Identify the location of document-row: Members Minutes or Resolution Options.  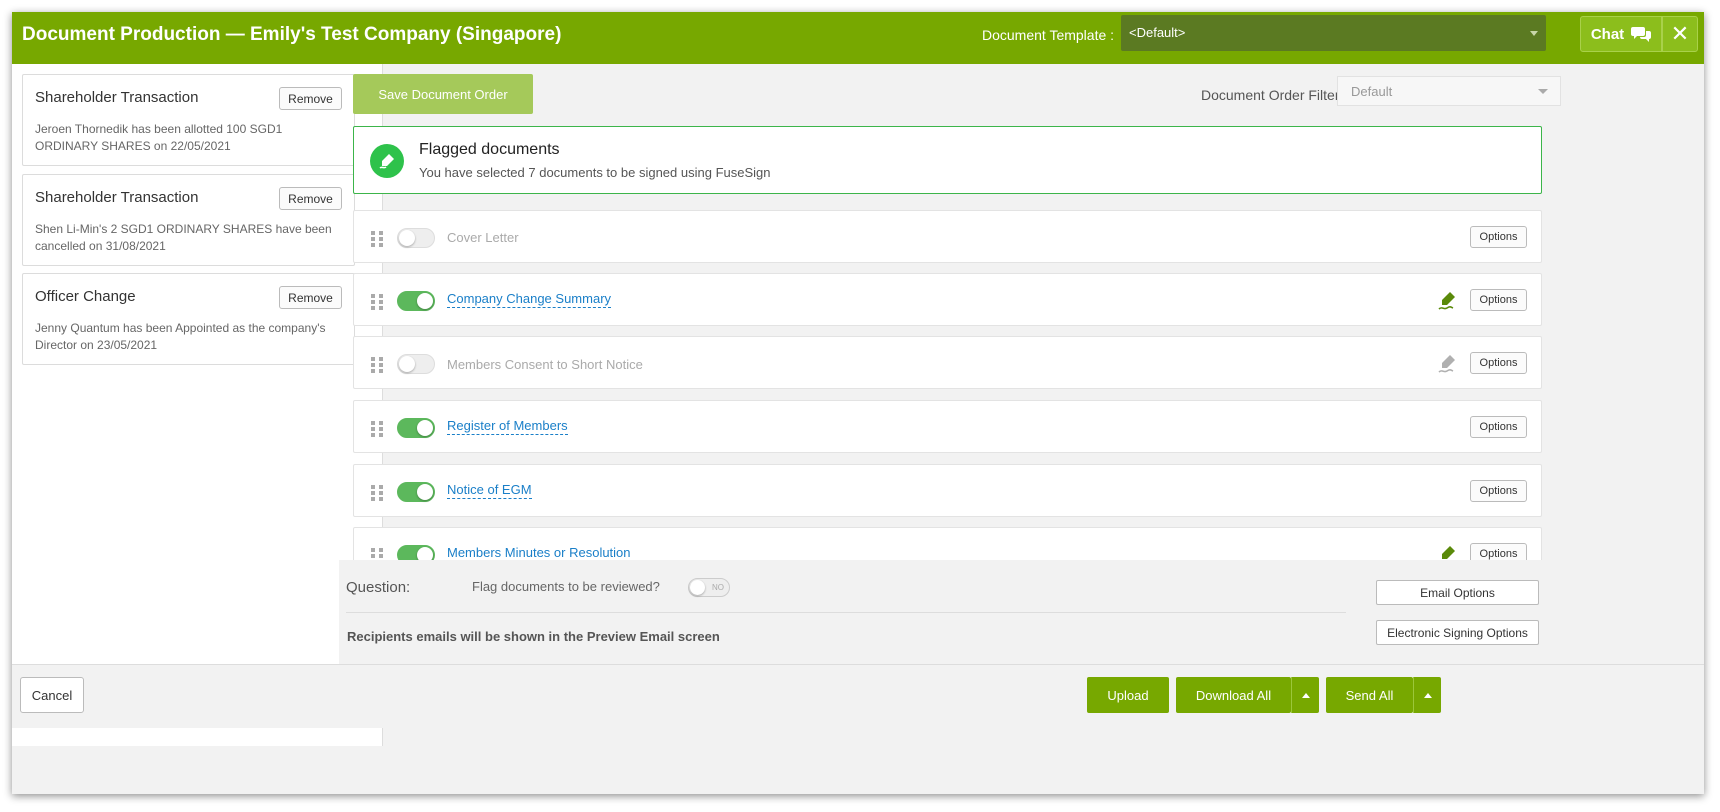
(947, 543).